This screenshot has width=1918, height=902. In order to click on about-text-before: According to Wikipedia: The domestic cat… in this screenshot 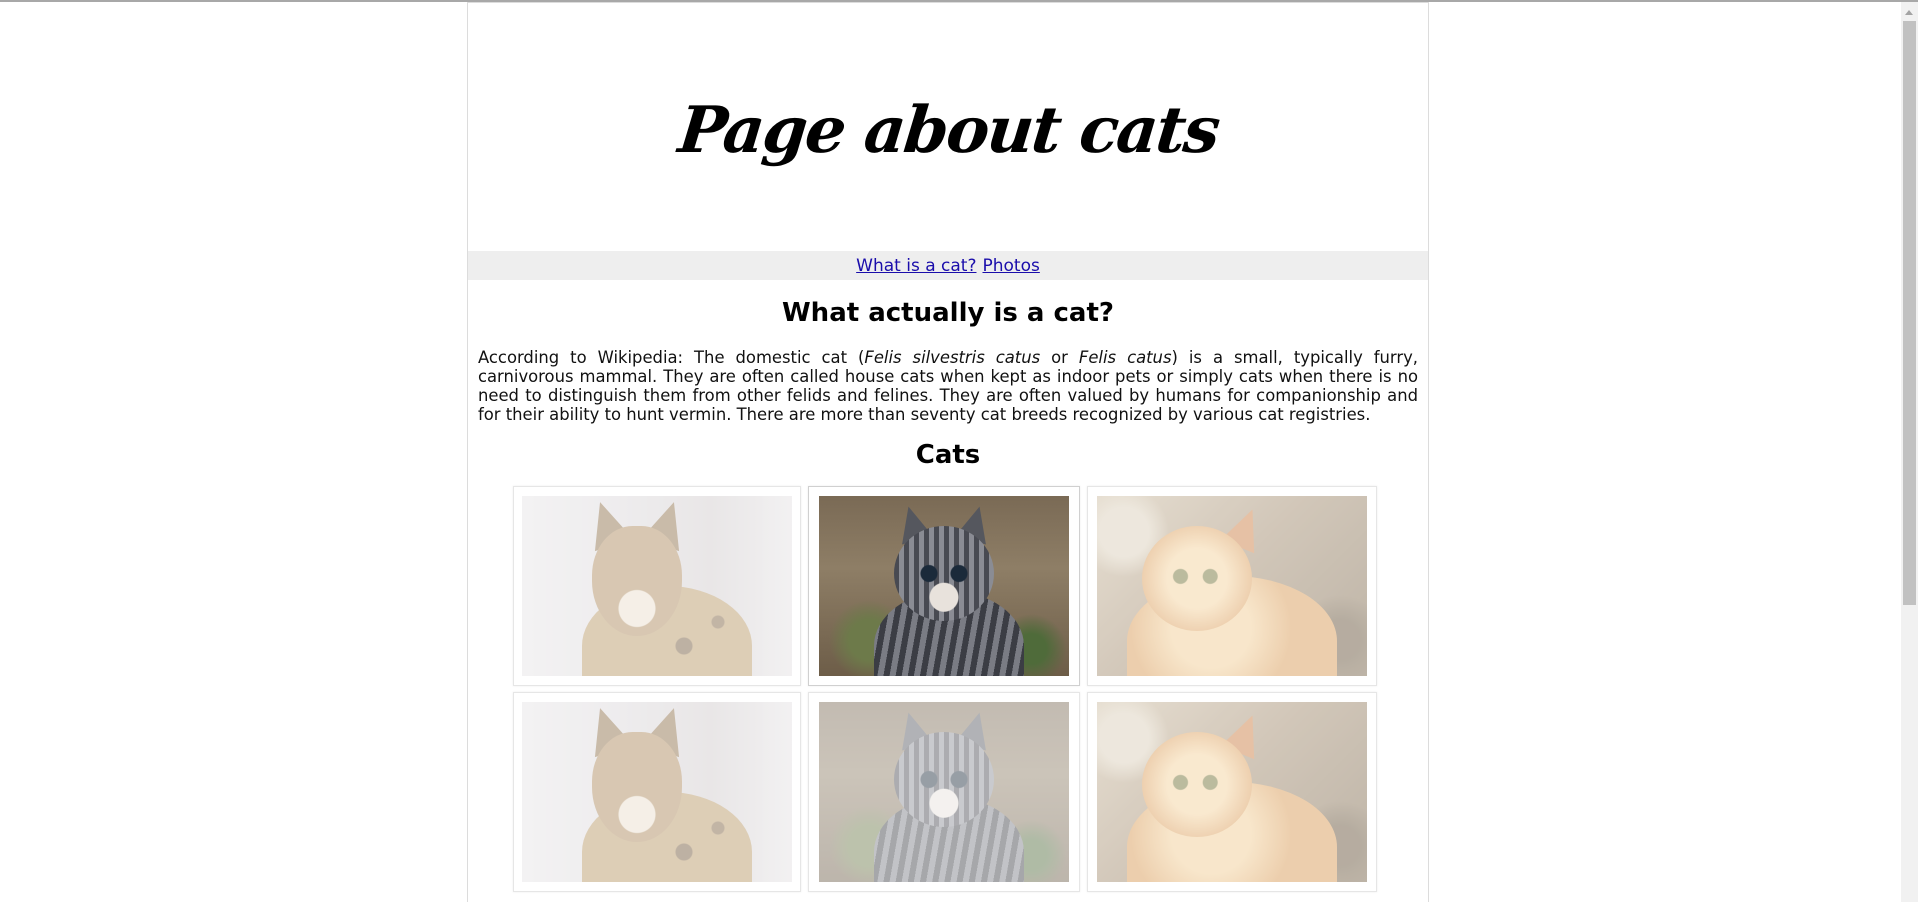, I will do `click(671, 357)`.